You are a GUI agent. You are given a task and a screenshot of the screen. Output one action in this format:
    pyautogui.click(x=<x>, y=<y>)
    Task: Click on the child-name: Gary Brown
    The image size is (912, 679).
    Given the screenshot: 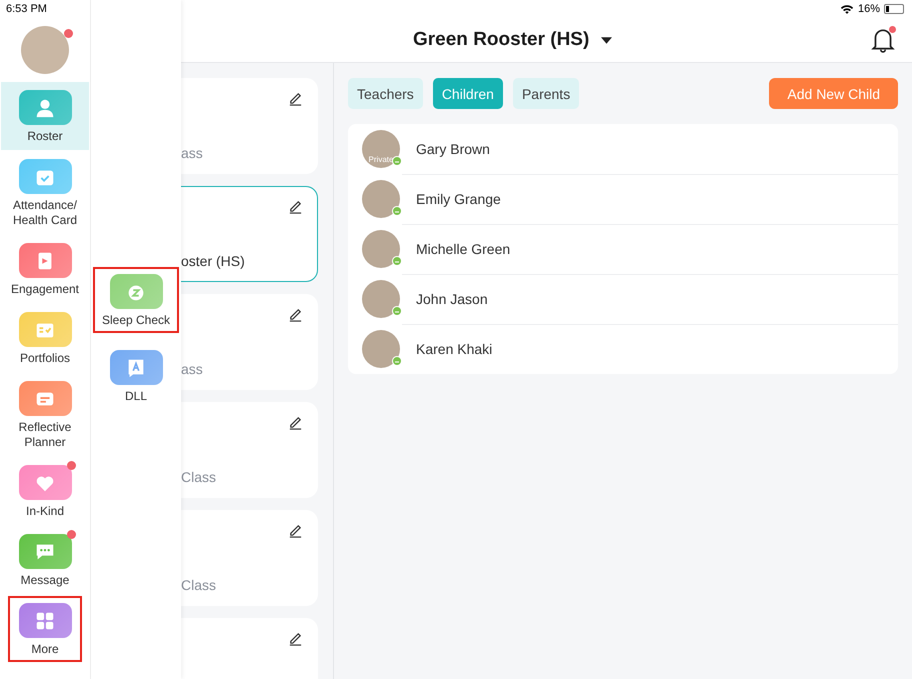 What is the action you would take?
    pyautogui.click(x=453, y=149)
    